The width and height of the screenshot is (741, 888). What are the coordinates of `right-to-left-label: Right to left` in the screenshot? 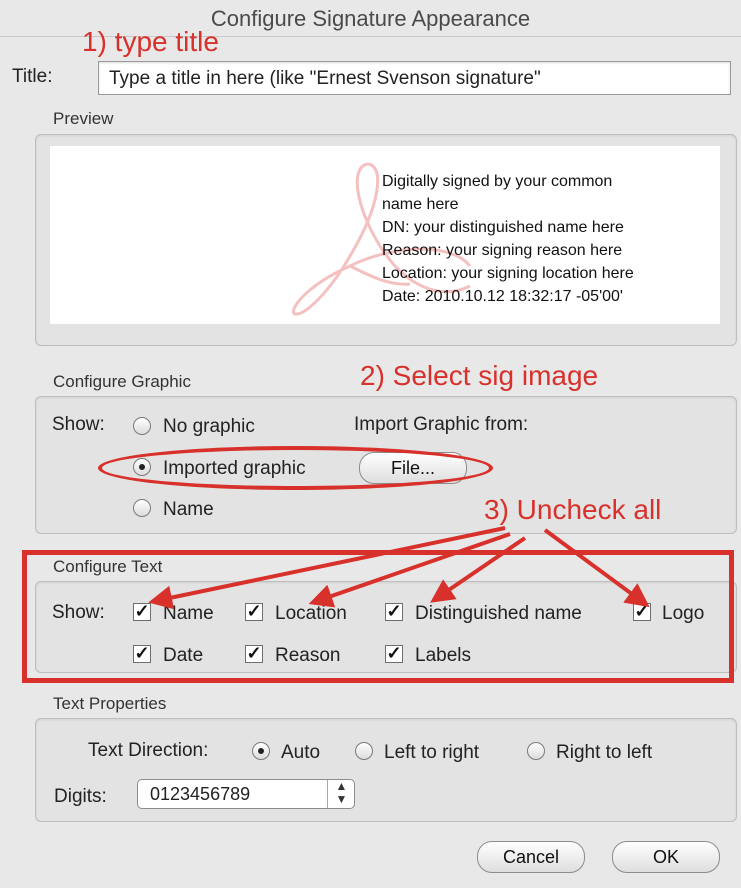 It's located at (604, 752).